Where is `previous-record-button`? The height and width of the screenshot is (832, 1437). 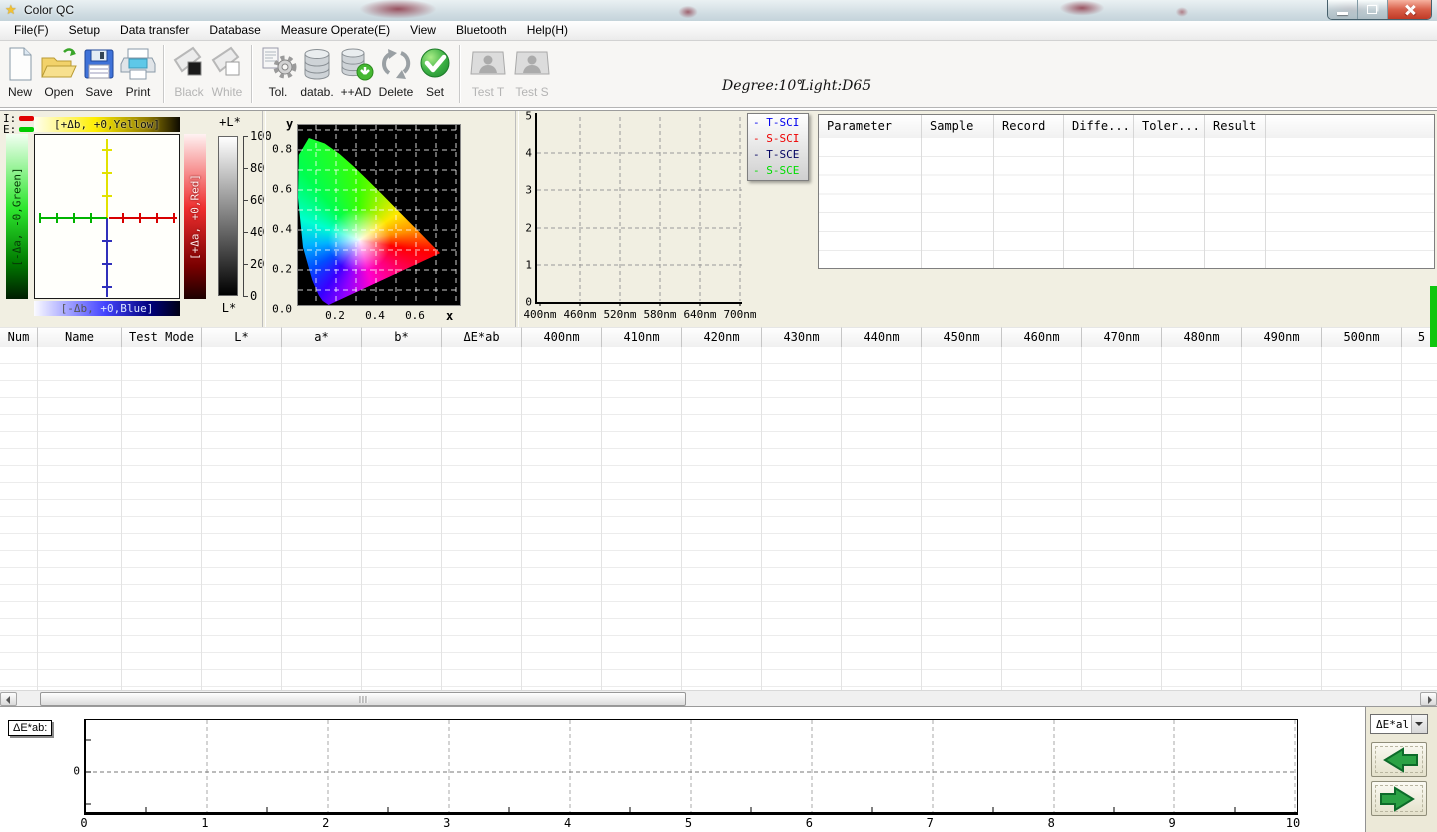 previous-record-button is located at coordinates (1399, 759).